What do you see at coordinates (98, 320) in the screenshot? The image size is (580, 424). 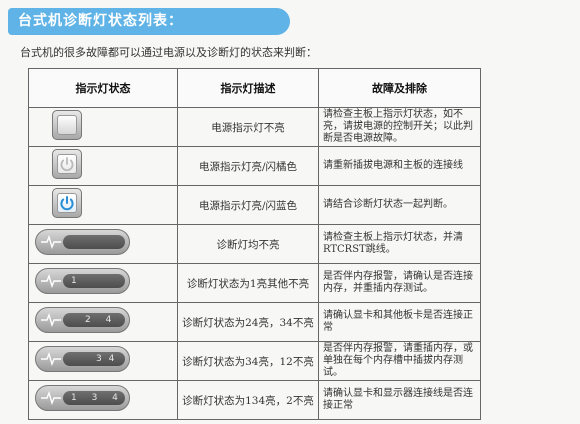 I see `diag-light-numbers: 2 4` at bounding box center [98, 320].